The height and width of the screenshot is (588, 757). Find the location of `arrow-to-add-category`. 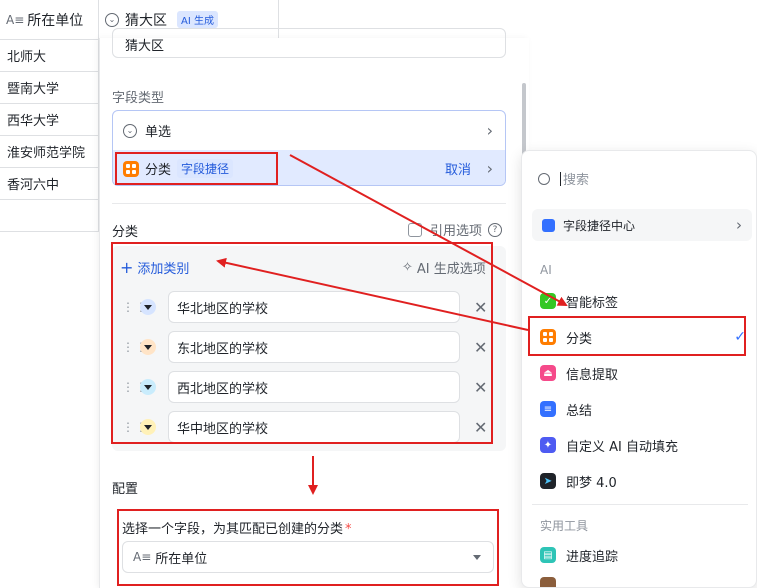

arrow-to-add-category is located at coordinates (372, 294).